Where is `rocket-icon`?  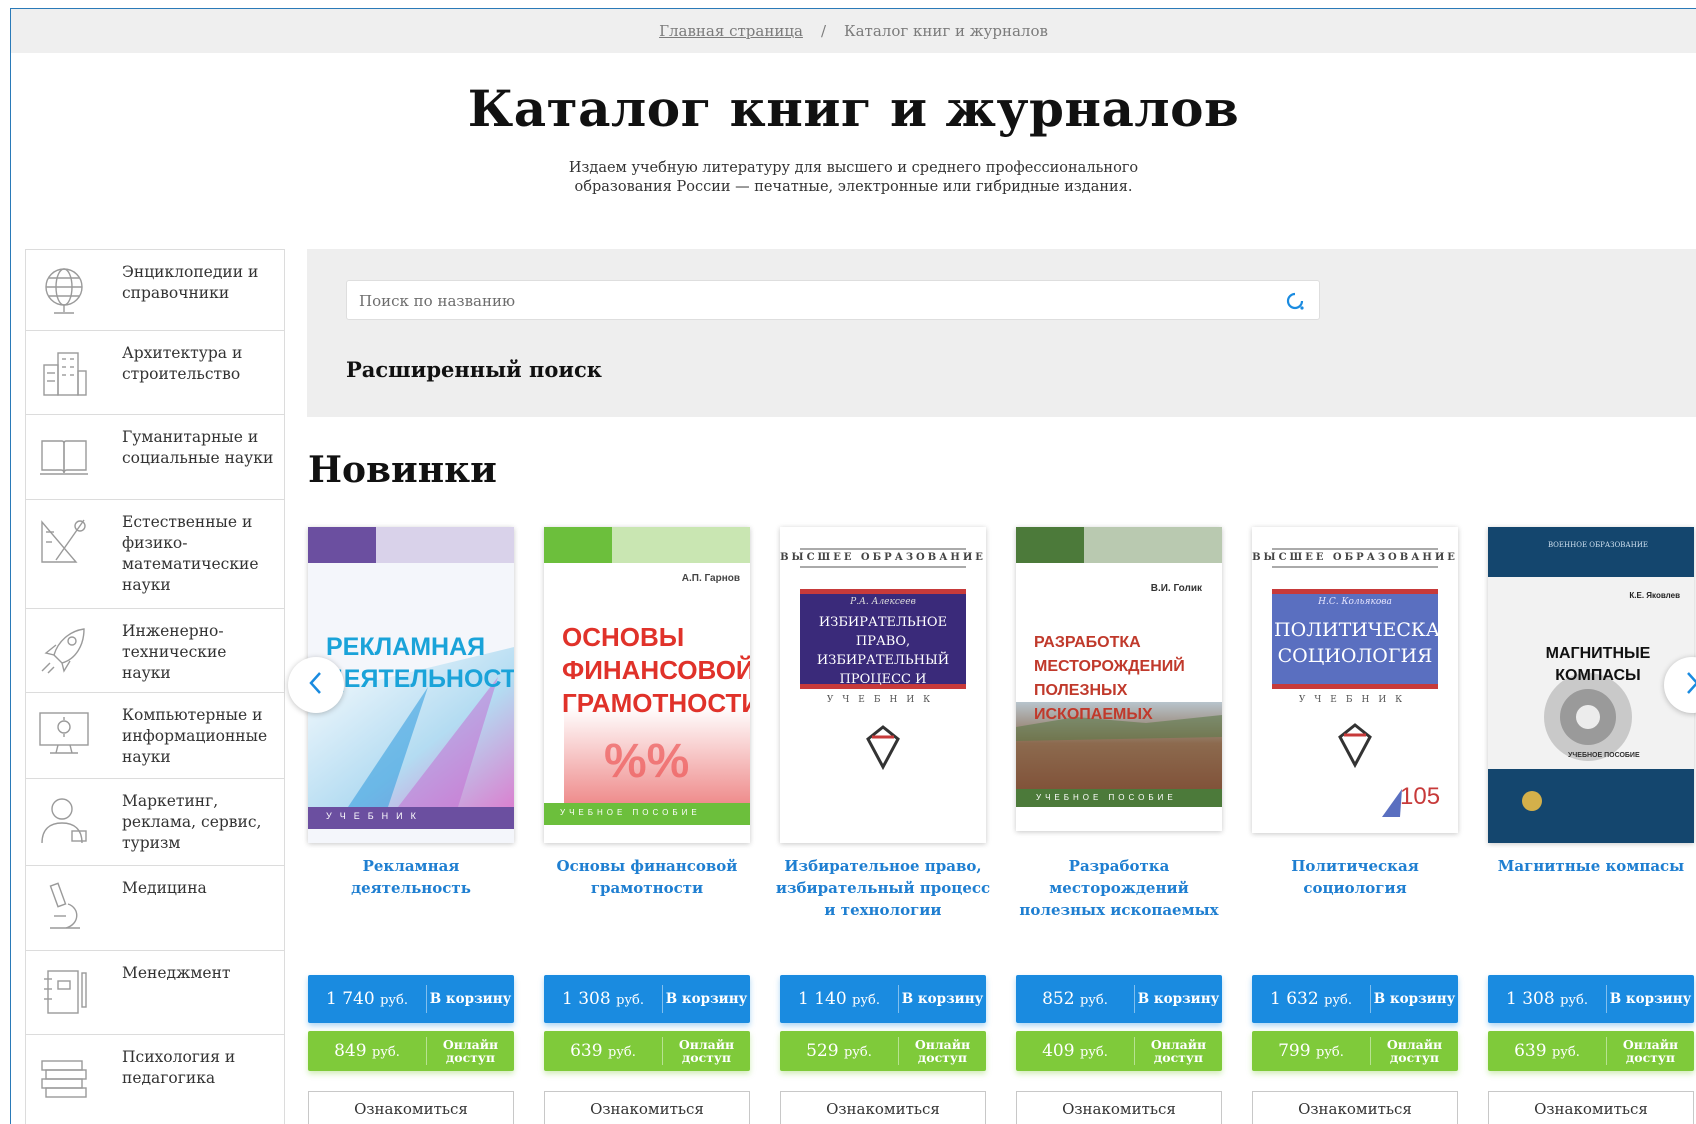
rocket-icon is located at coordinates (64, 649).